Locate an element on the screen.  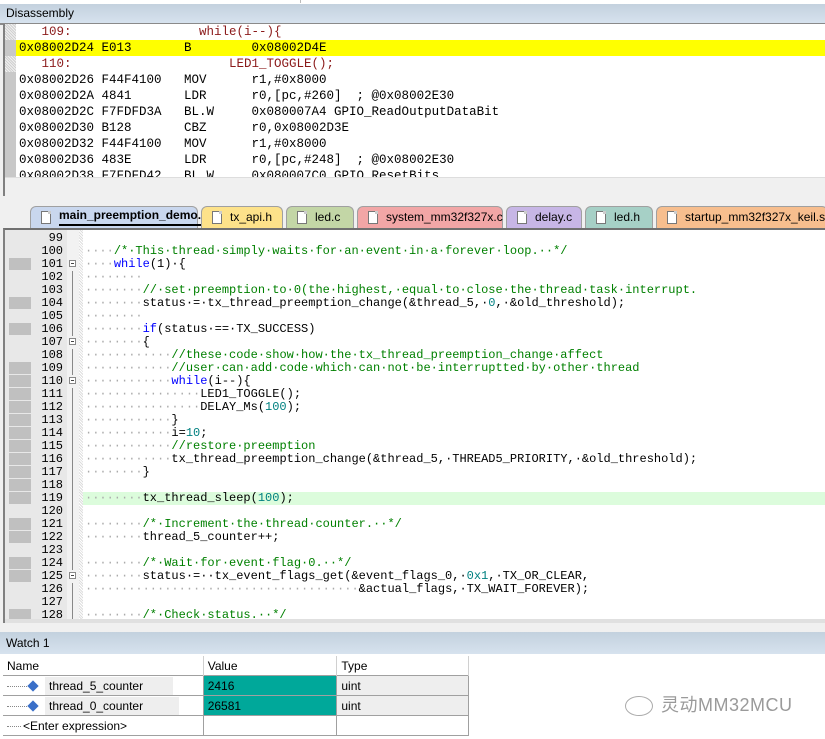
watermark: 灵动MM32MCU is located at coordinates (709, 704).